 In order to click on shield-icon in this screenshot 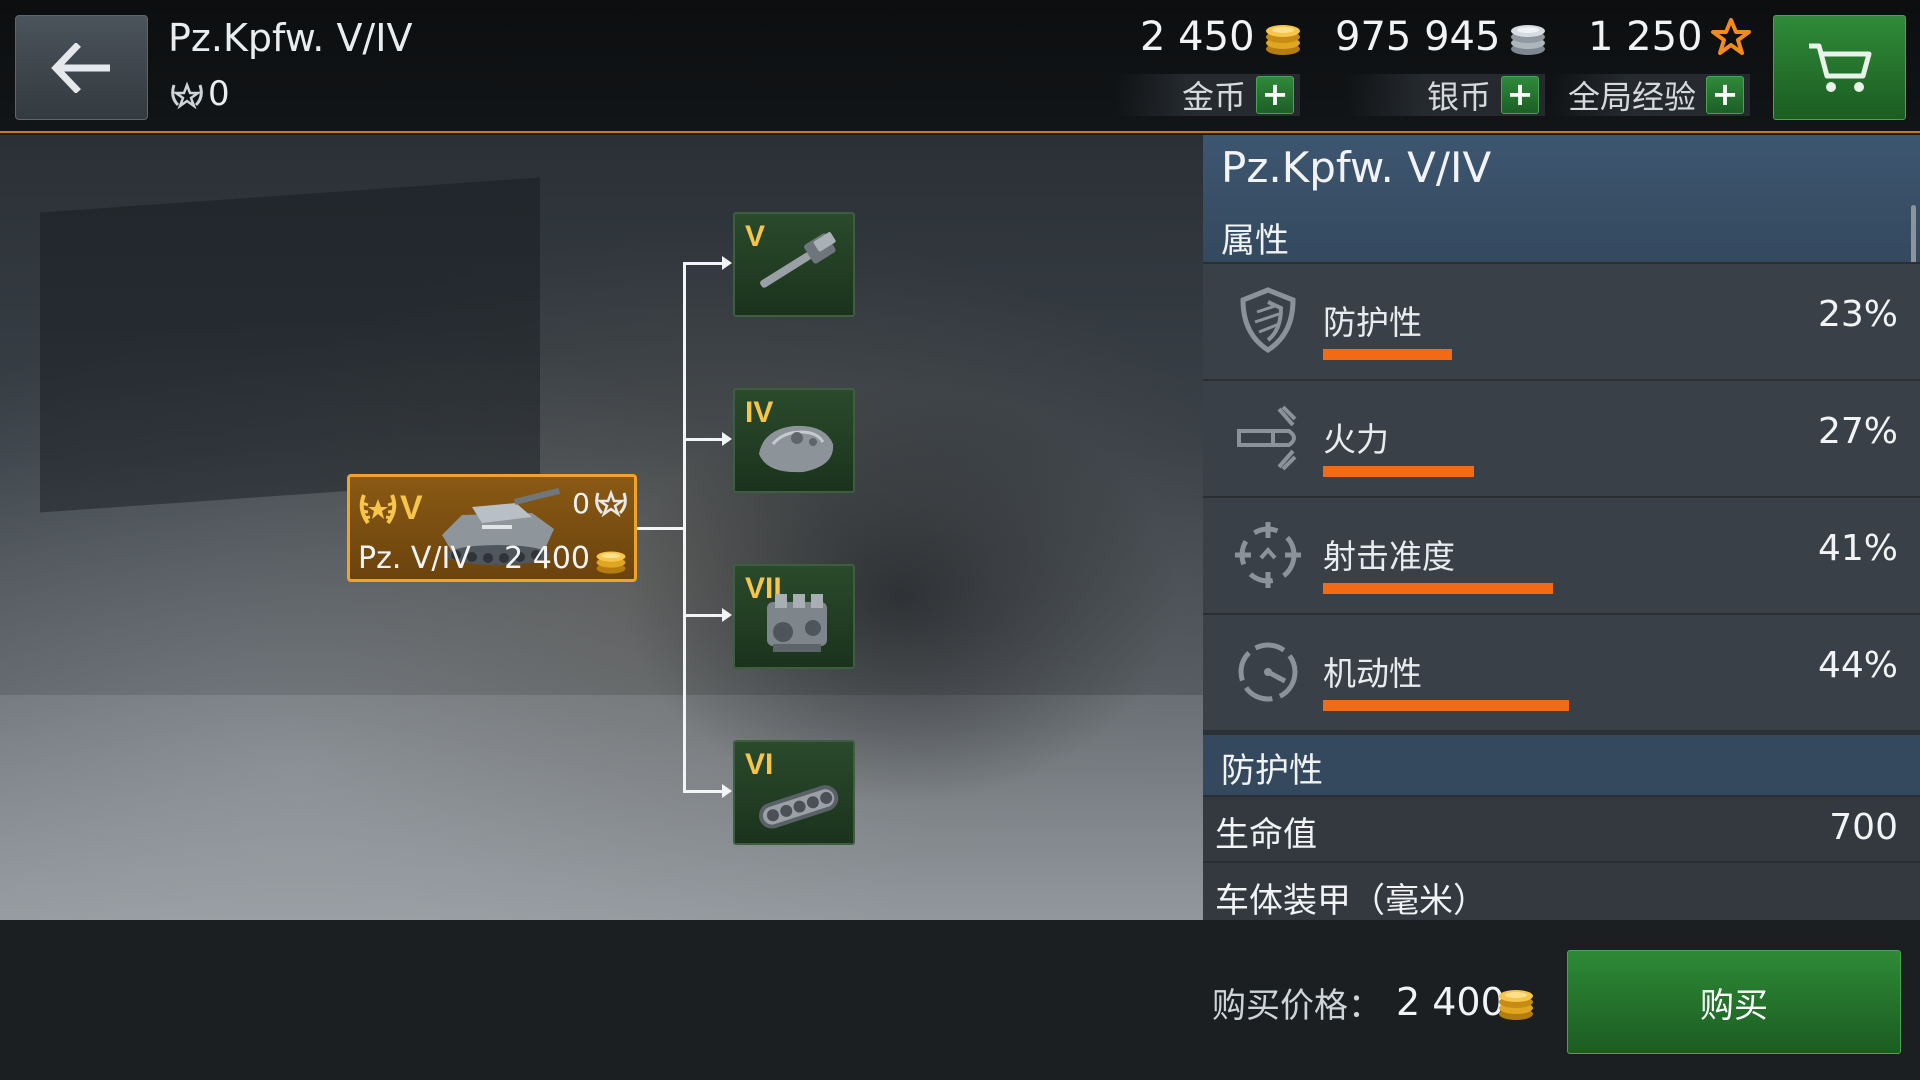, I will do `click(1268, 320)`.